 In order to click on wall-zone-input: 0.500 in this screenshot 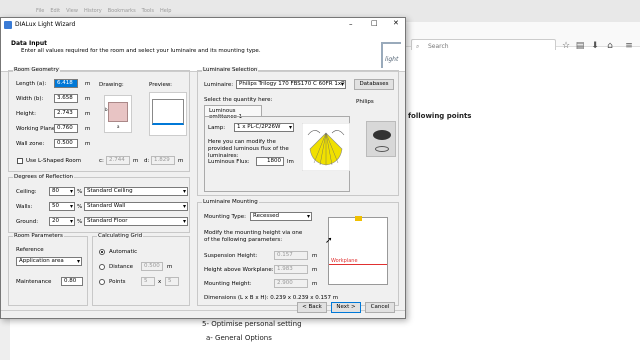, I will do `click(66, 143)`.